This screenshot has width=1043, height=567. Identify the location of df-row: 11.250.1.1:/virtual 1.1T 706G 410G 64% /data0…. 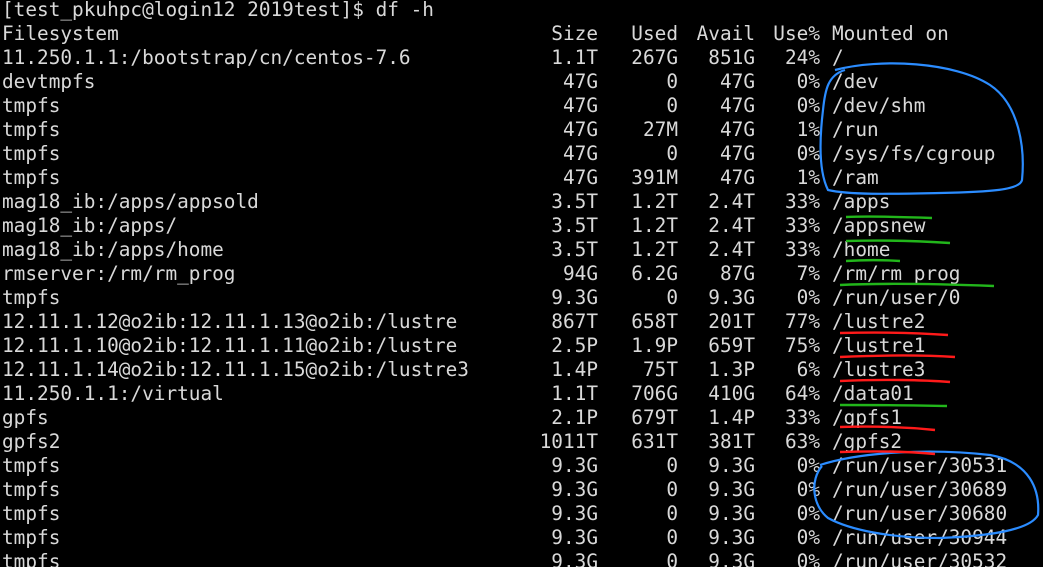
(522, 394).